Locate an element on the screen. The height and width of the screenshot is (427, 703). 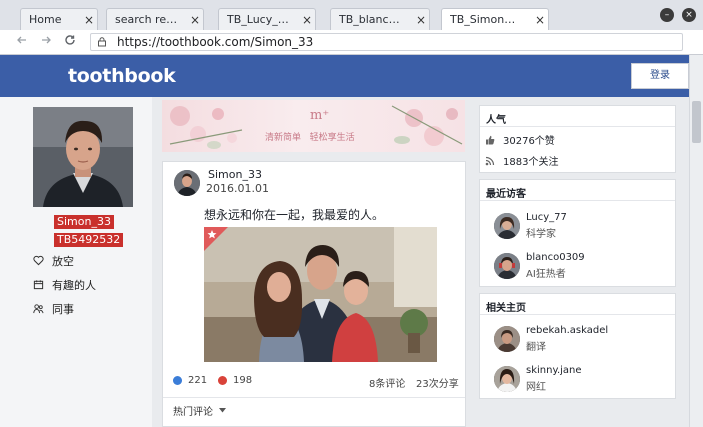
arrow-right-icon is located at coordinates (46, 40).